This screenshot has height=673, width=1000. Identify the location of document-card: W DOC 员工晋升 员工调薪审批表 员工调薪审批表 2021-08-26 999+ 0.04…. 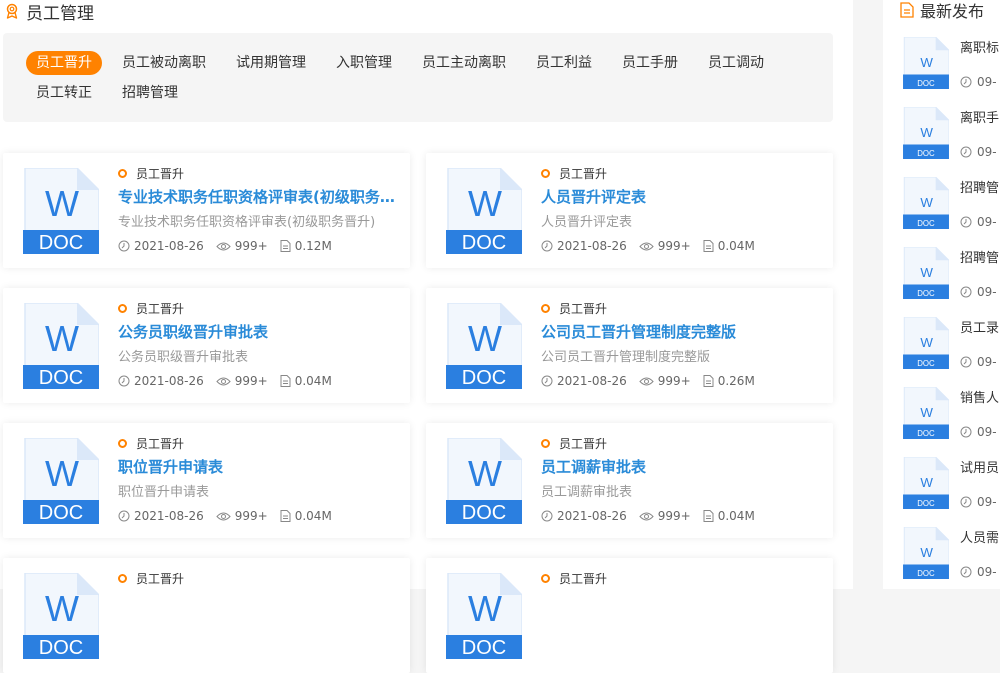
(629, 480).